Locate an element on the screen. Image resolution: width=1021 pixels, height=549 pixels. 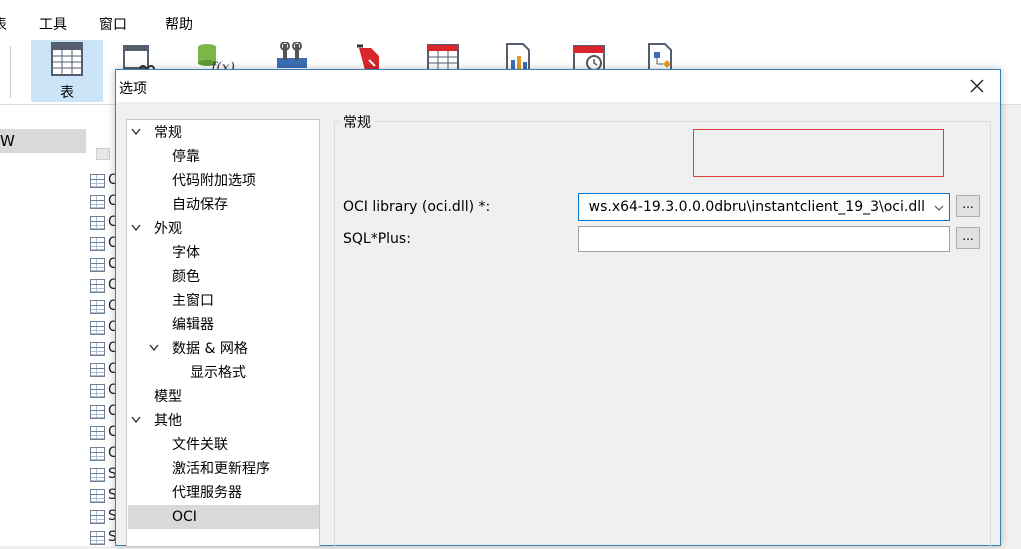
connection-item-label: W is located at coordinates (7, 141).